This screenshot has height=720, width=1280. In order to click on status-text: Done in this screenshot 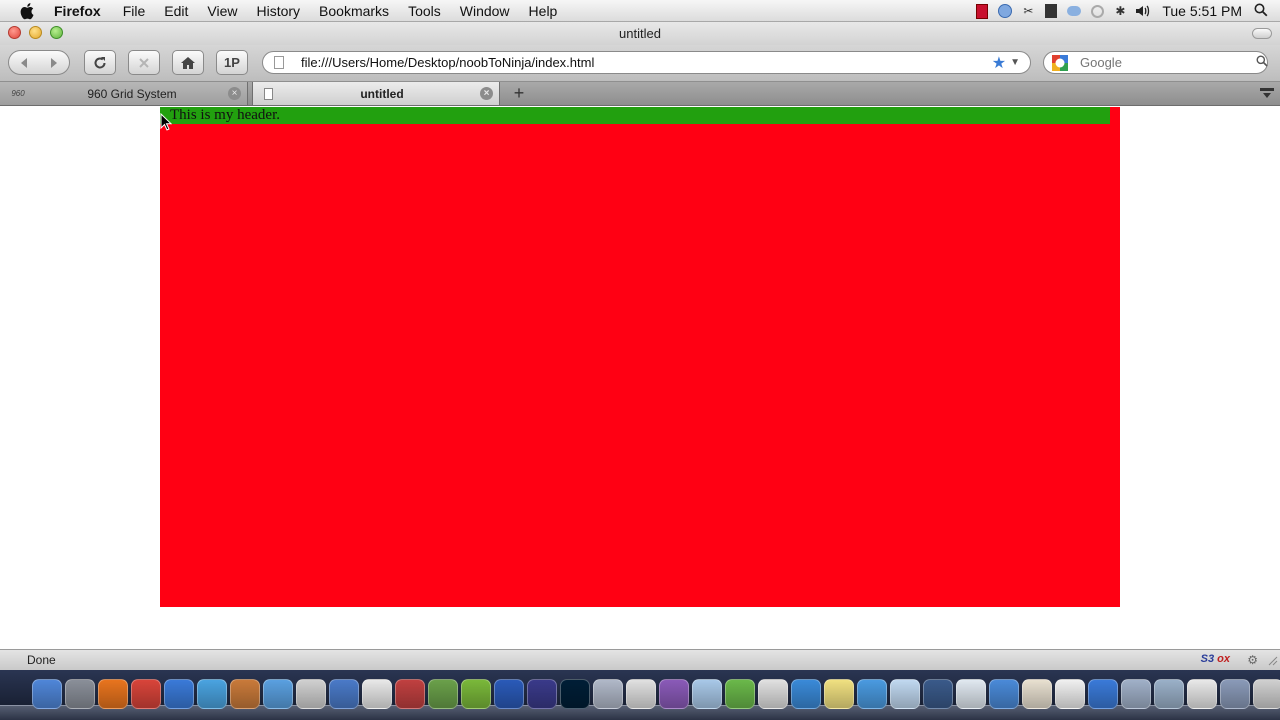, I will do `click(41, 660)`.